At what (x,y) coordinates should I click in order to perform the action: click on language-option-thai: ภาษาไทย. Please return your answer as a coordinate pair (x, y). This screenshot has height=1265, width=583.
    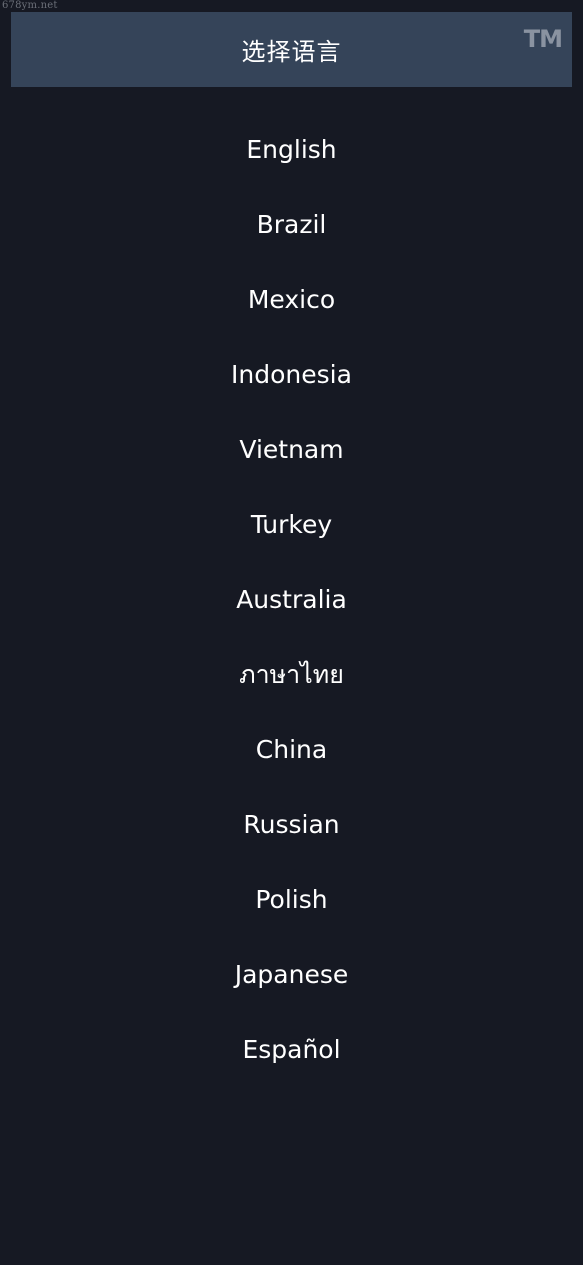
    Looking at the image, I should click on (291, 674).